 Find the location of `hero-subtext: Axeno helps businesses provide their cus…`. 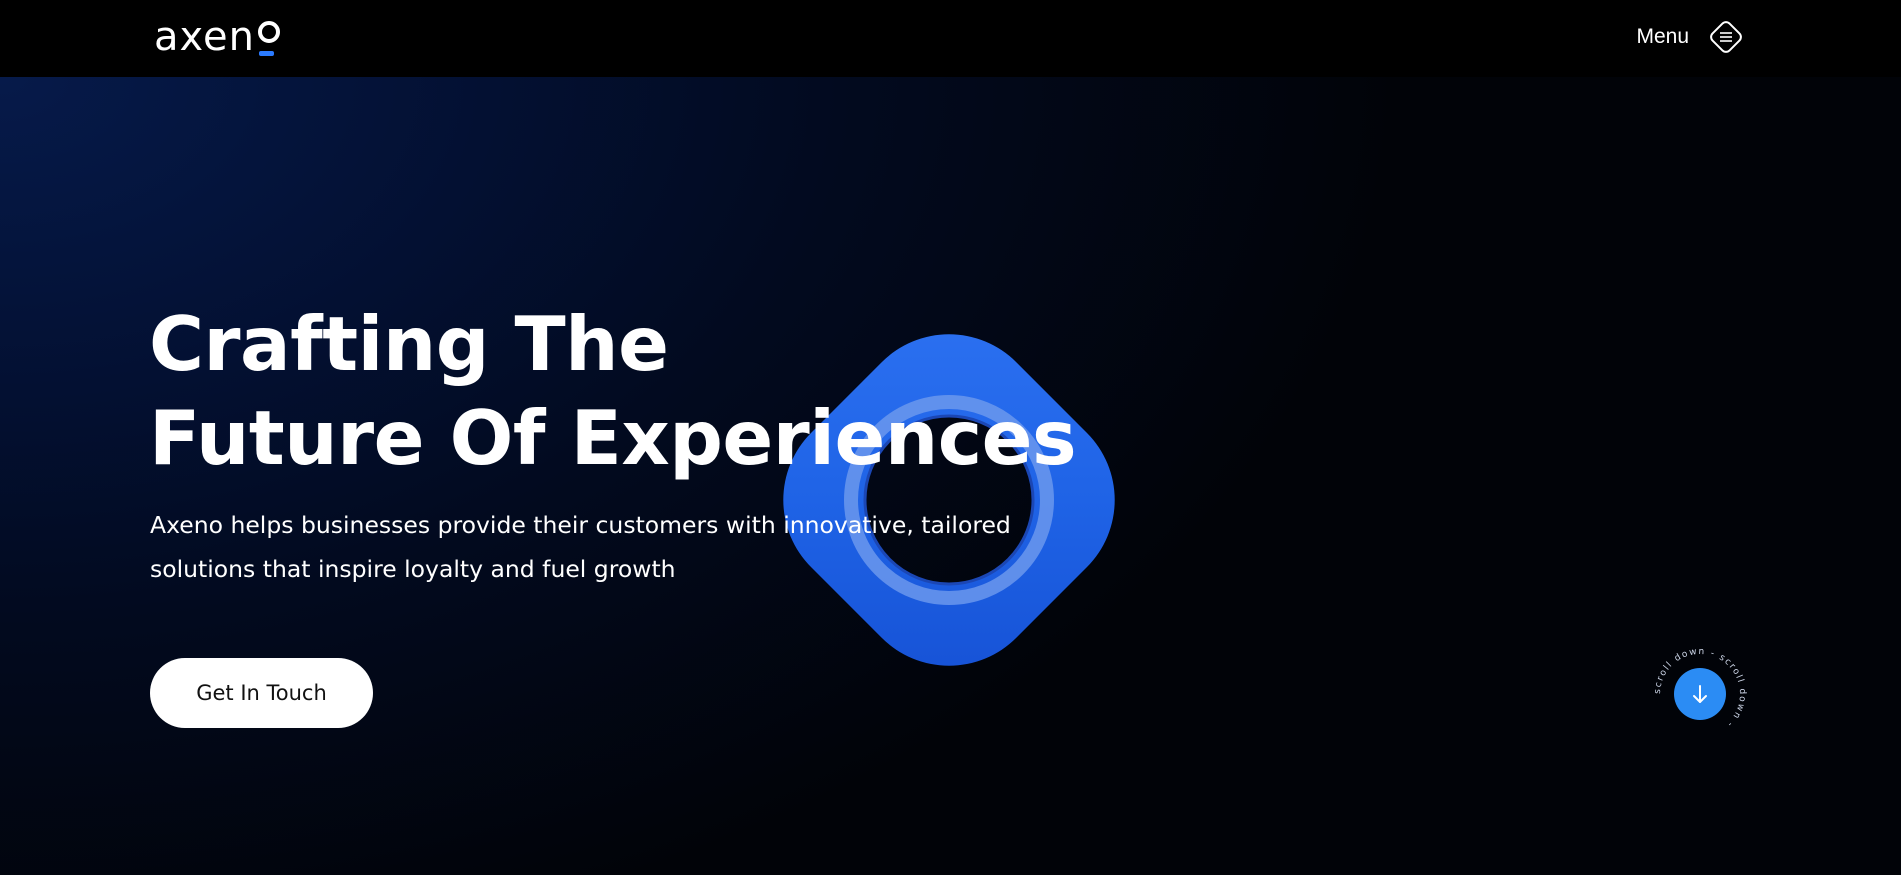

hero-subtext: Axeno helps businesses provide their cus… is located at coordinates (580, 547).